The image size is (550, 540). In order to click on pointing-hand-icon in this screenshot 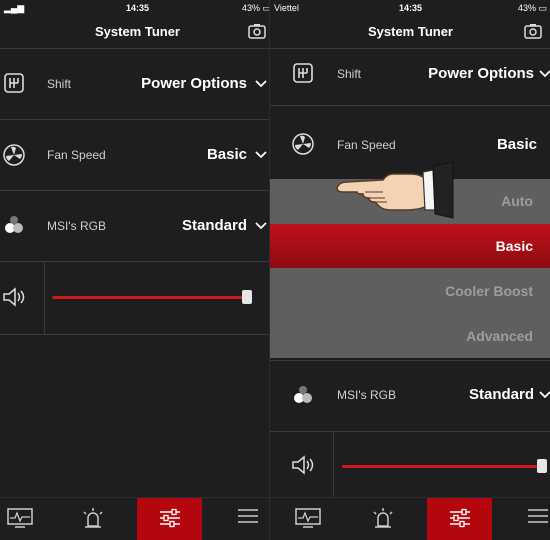, I will do `click(395, 190)`.